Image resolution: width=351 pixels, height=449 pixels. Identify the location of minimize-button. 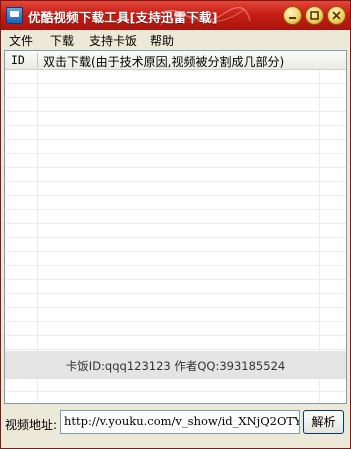
(292, 15).